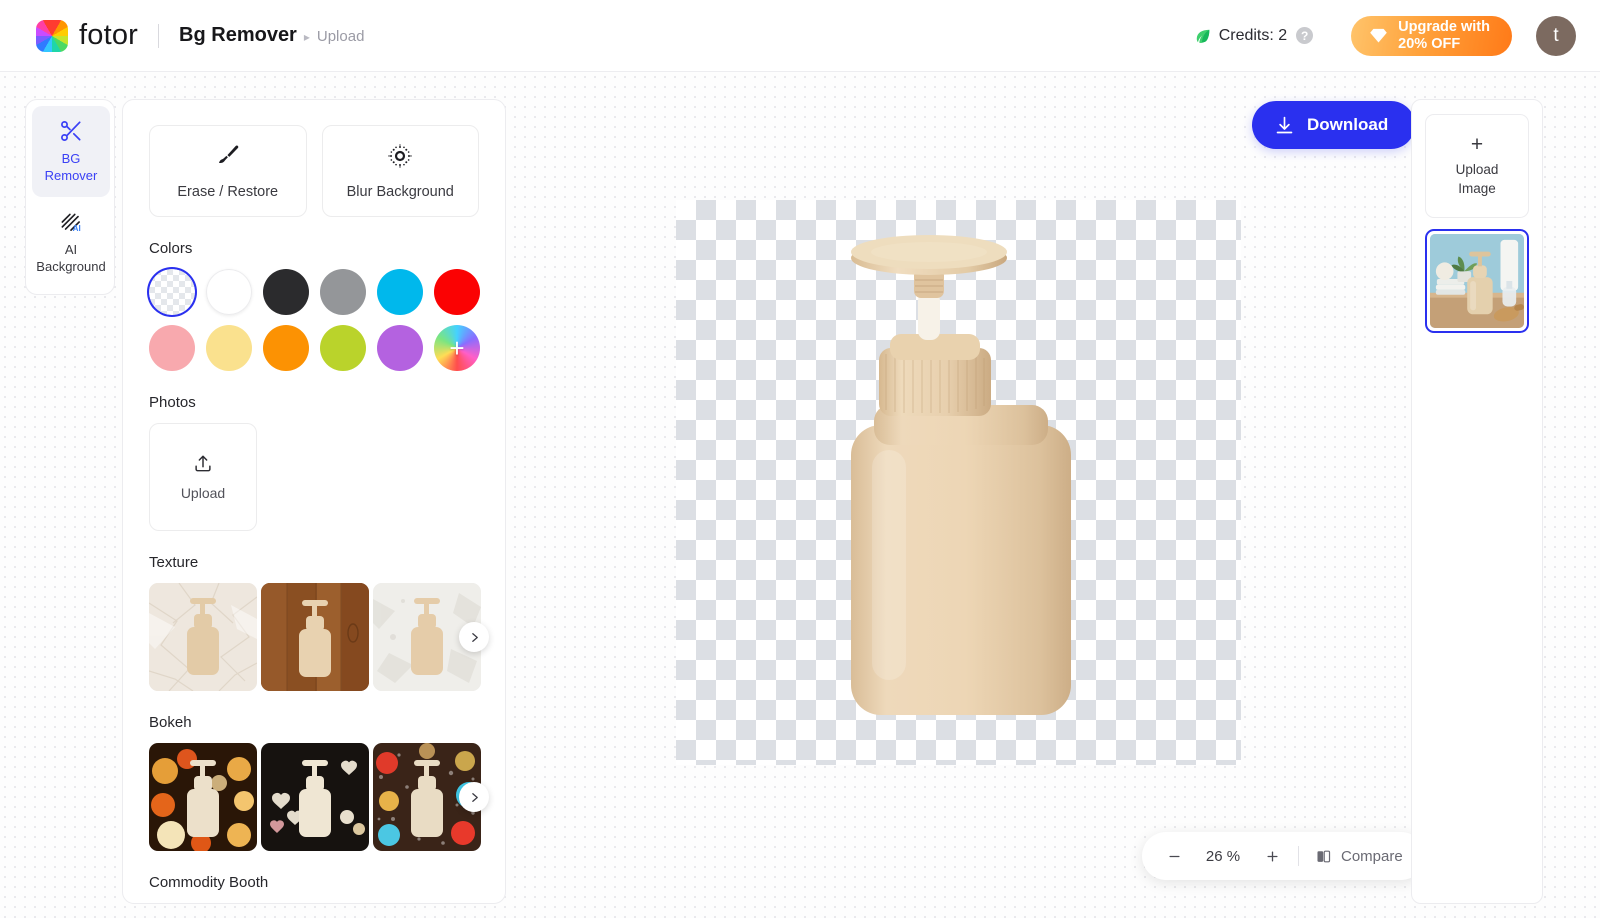 This screenshot has height=918, width=1600. I want to click on compare-icon, so click(1324, 856).